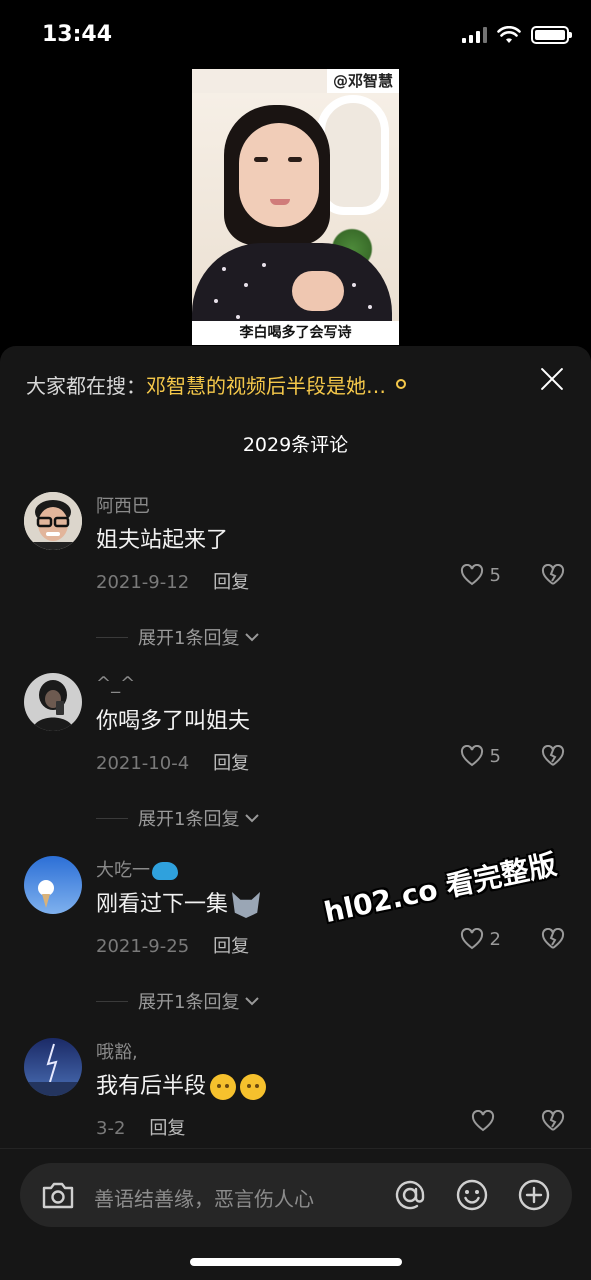 This screenshot has height=1280, width=591. What do you see at coordinates (111, 1128) in the screenshot?
I see `comment-date: 3-2` at bounding box center [111, 1128].